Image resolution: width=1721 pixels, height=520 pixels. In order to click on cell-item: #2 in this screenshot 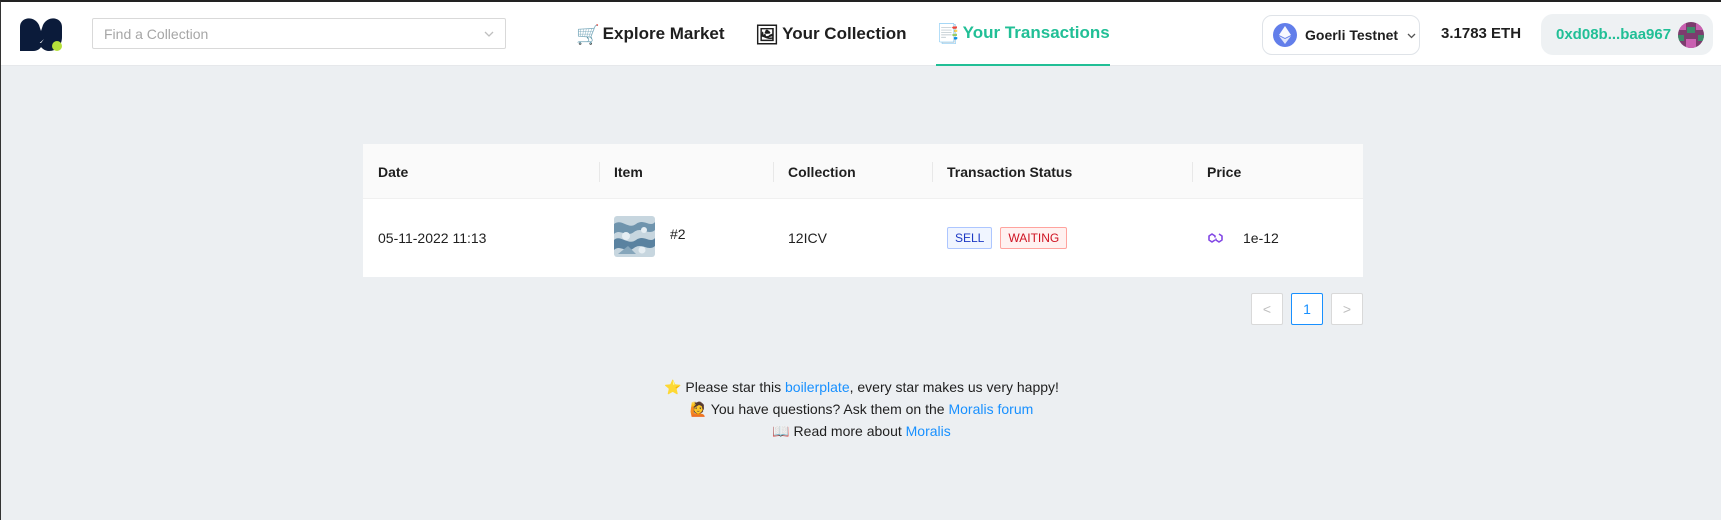, I will do `click(686, 238)`.